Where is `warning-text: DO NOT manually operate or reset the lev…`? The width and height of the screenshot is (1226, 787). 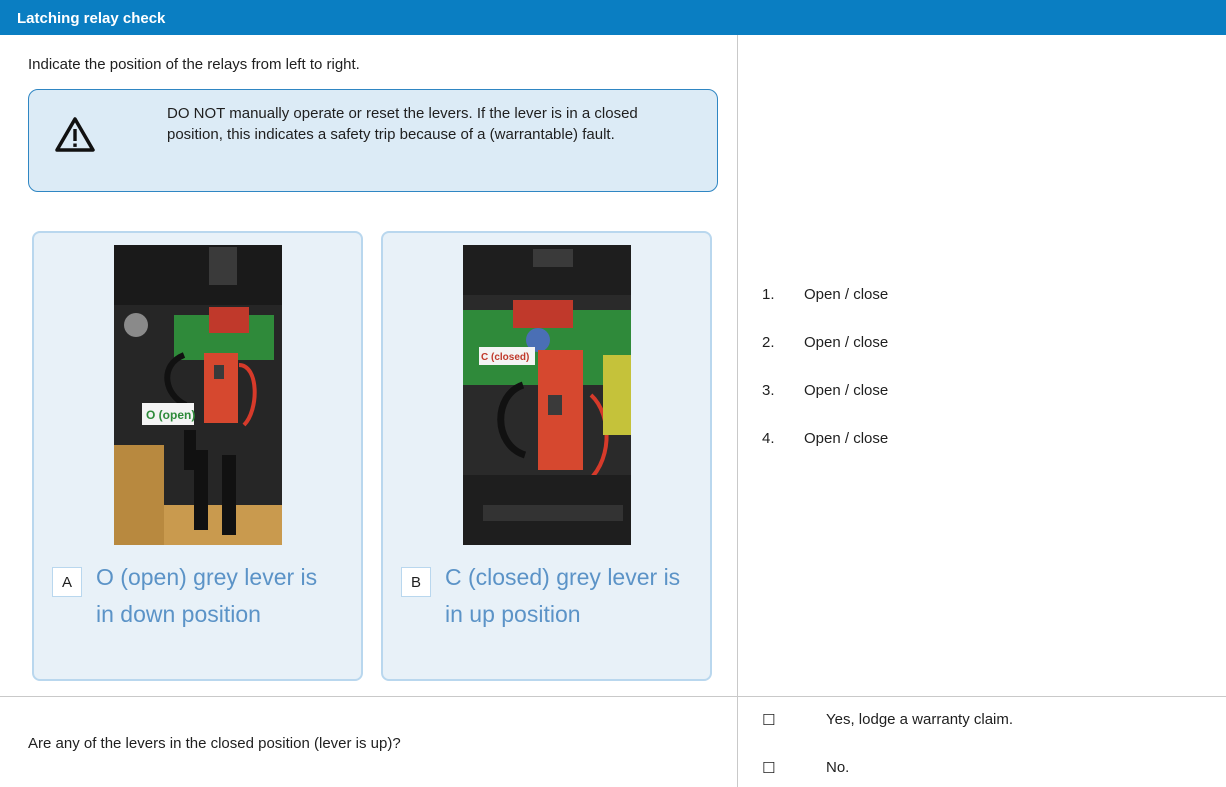 warning-text: DO NOT manually operate or reset the lev… is located at coordinates (402, 124).